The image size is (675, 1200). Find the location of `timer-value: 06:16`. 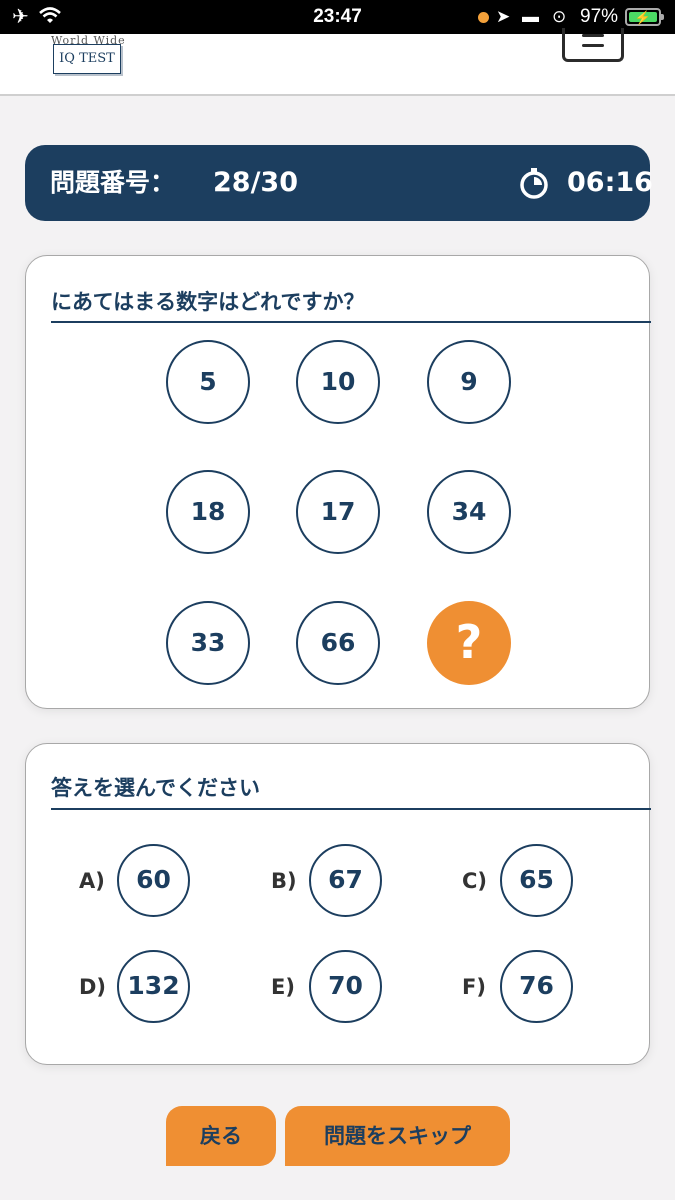

timer-value: 06:16 is located at coordinates (610, 182).